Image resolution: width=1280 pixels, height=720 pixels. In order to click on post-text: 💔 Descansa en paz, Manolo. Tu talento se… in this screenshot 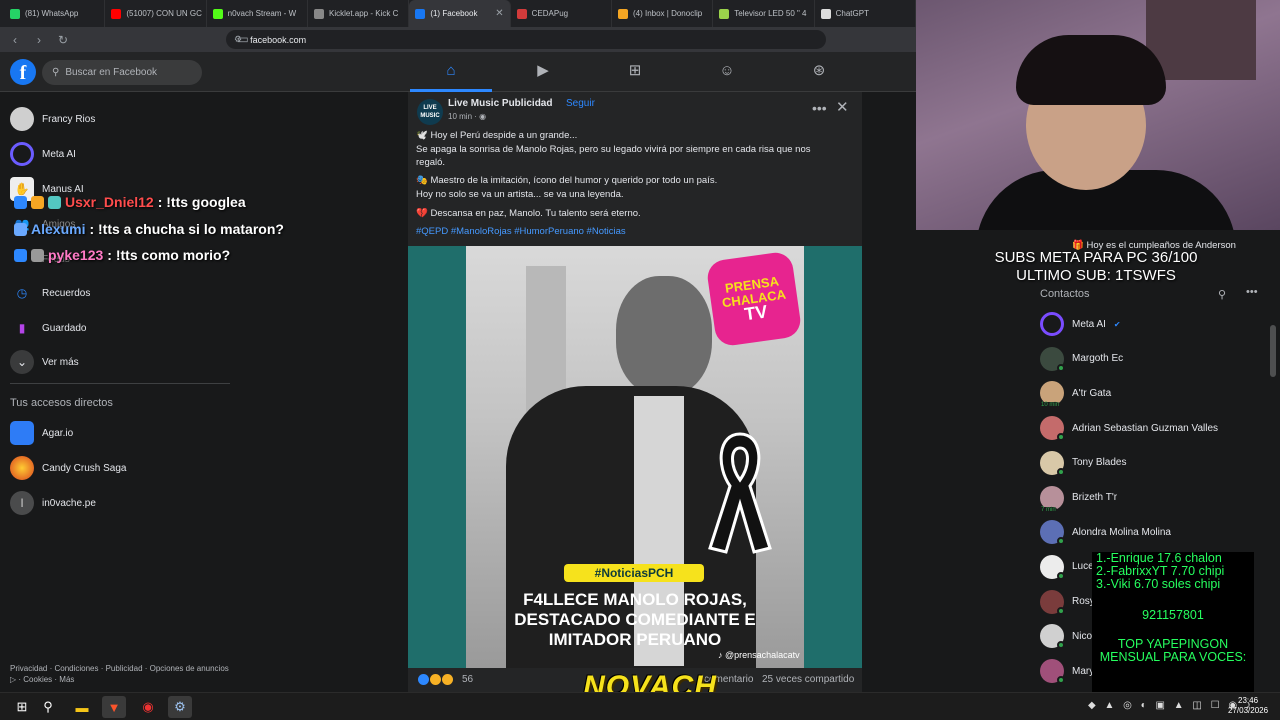, I will do `click(528, 213)`.